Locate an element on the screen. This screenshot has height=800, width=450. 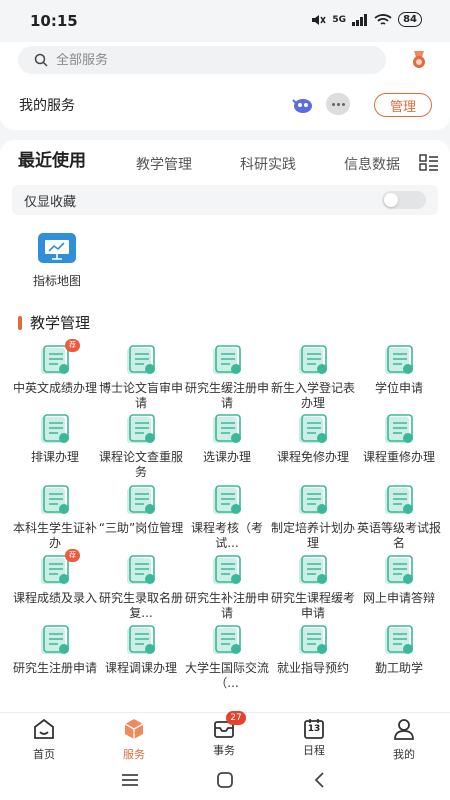
student-card-icon is located at coordinates (55, 501).